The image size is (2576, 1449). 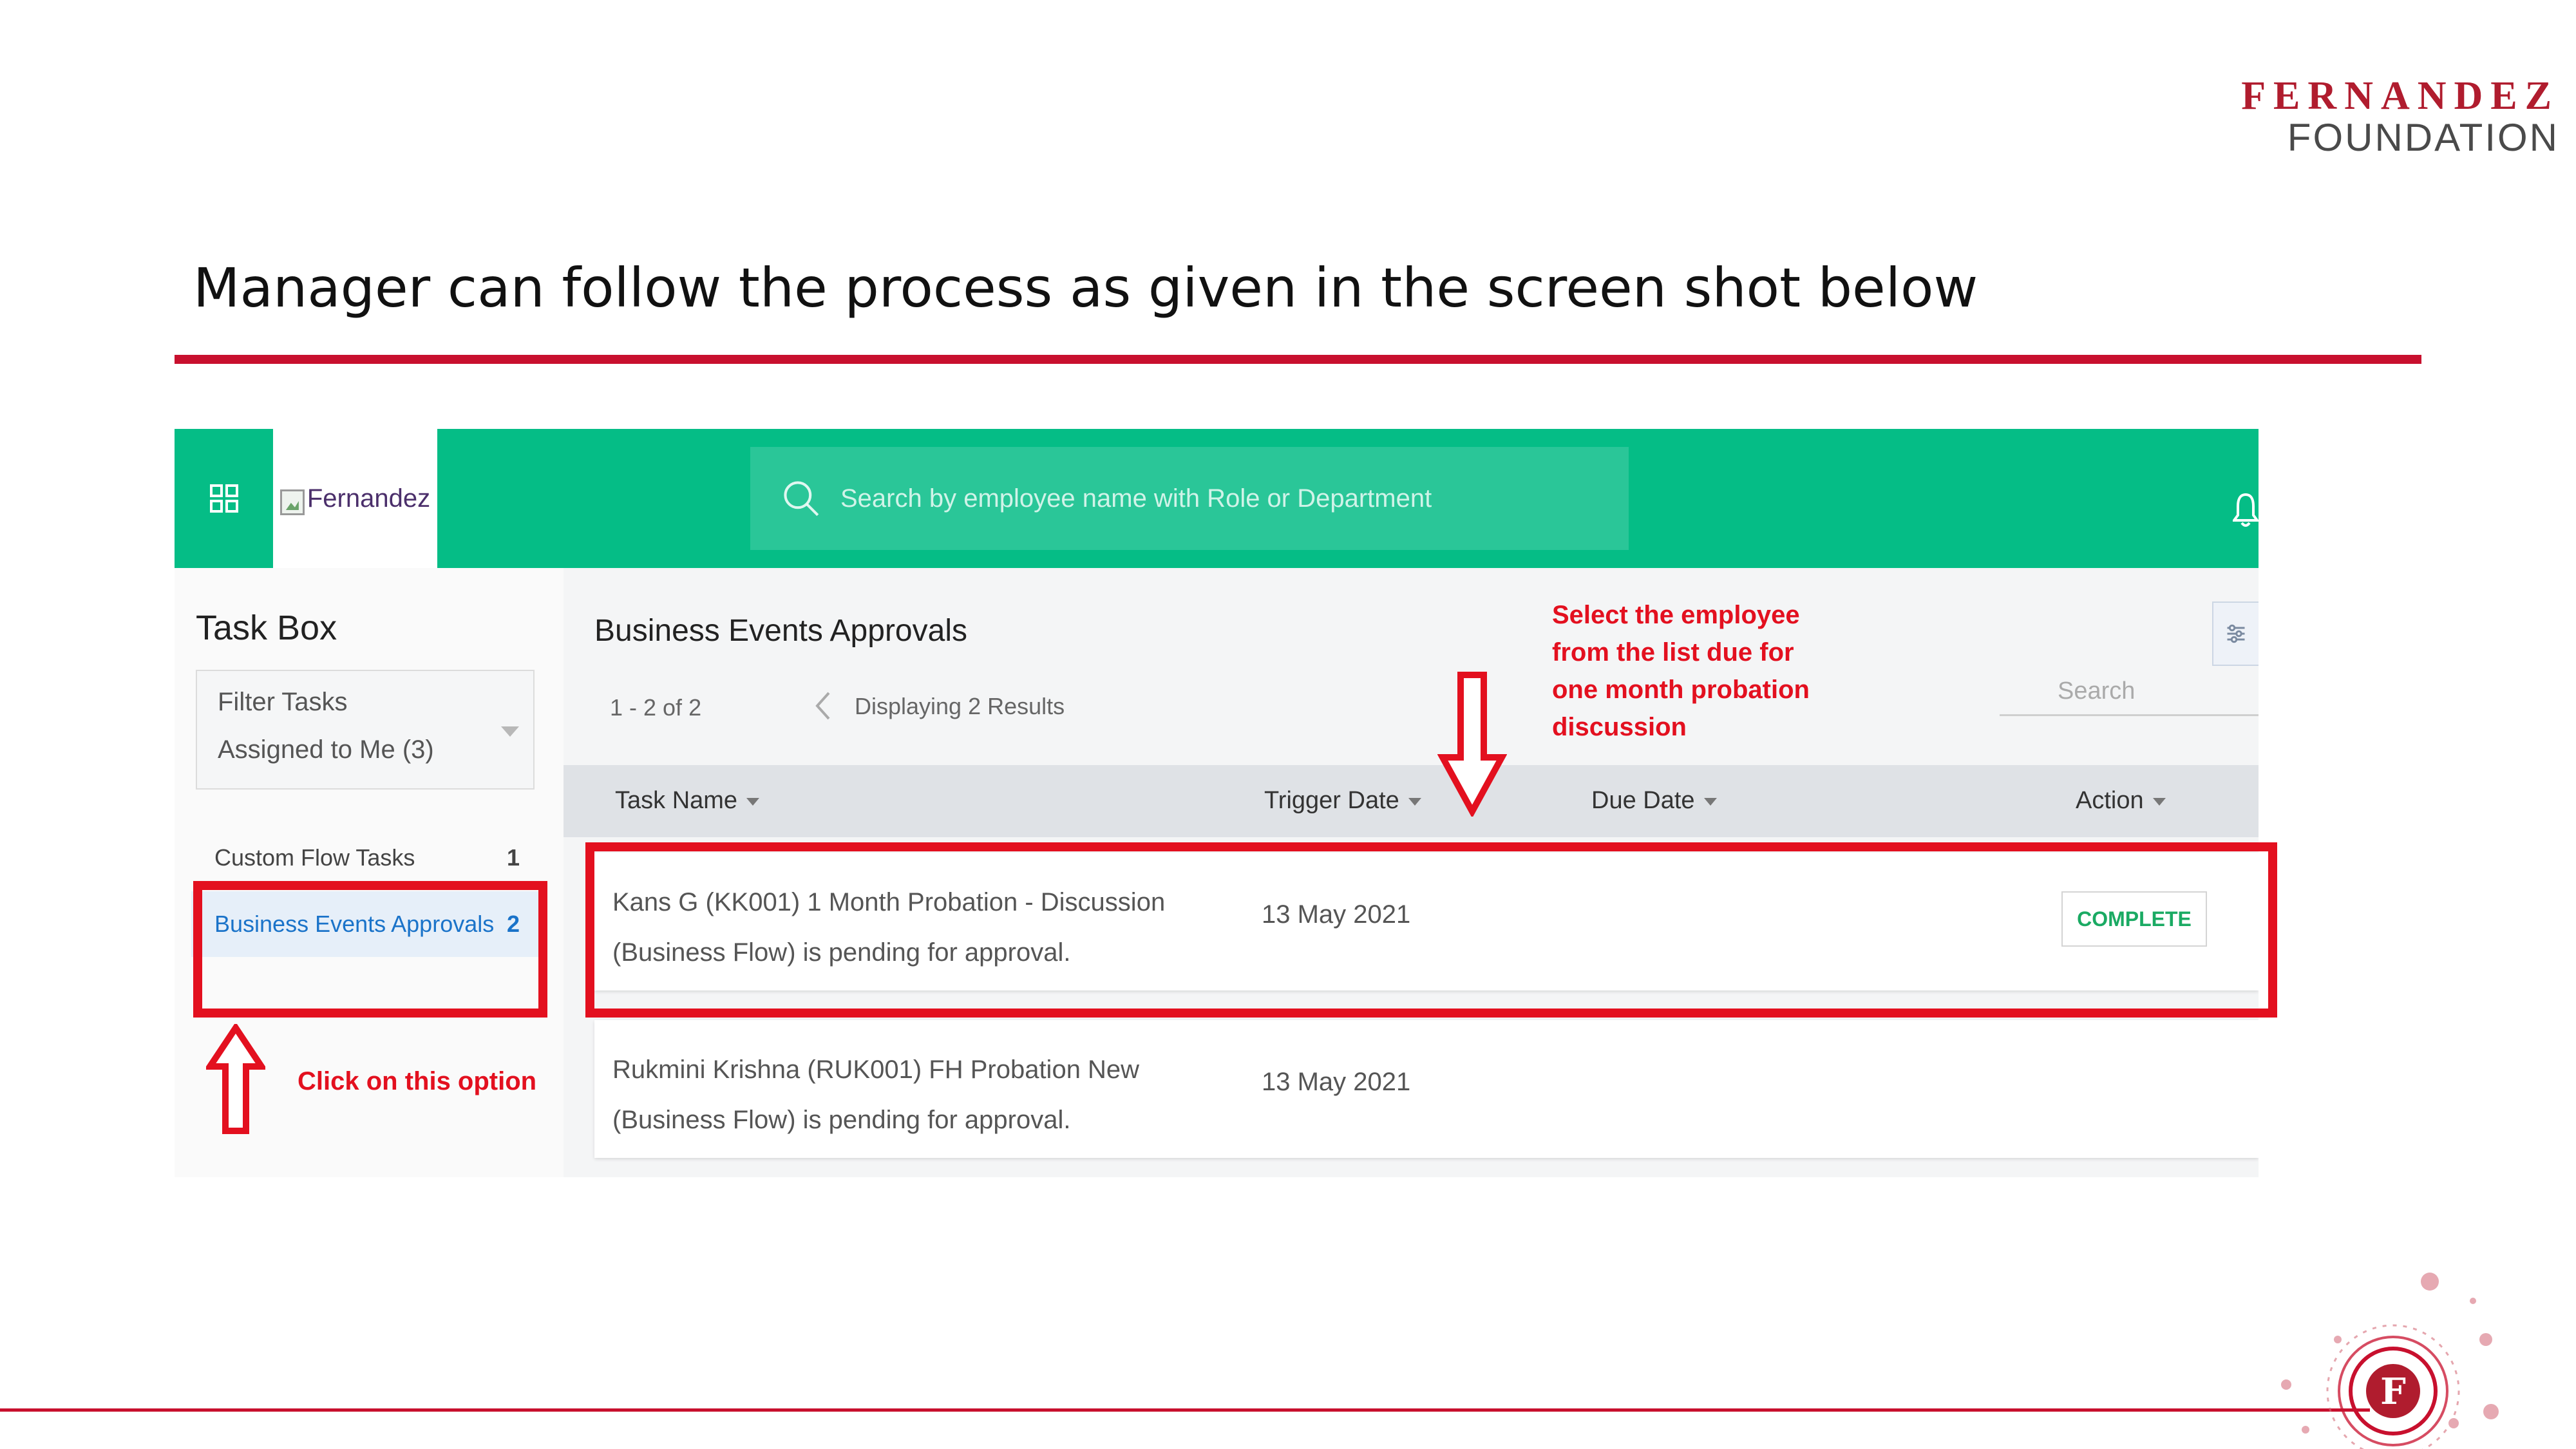 What do you see at coordinates (2393, 1391) in the screenshot?
I see `svg-text: F` at bounding box center [2393, 1391].